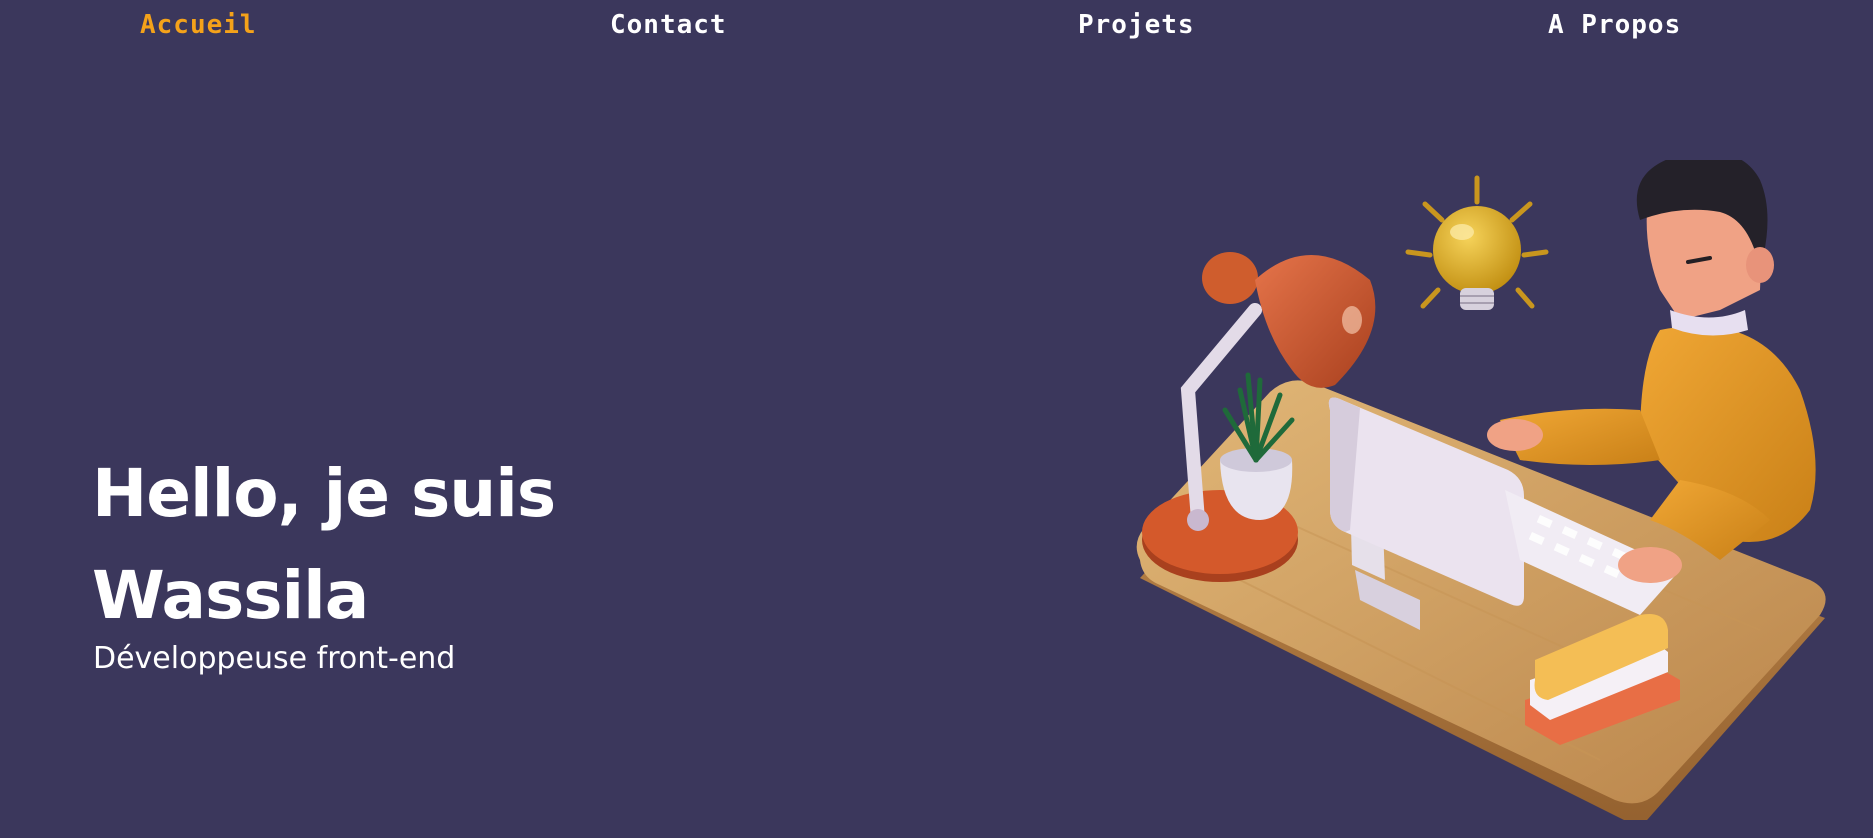 This screenshot has width=1873, height=838. Describe the element at coordinates (324, 493) in the screenshot. I see `hero-title-line-1: Hello, je suis` at that location.